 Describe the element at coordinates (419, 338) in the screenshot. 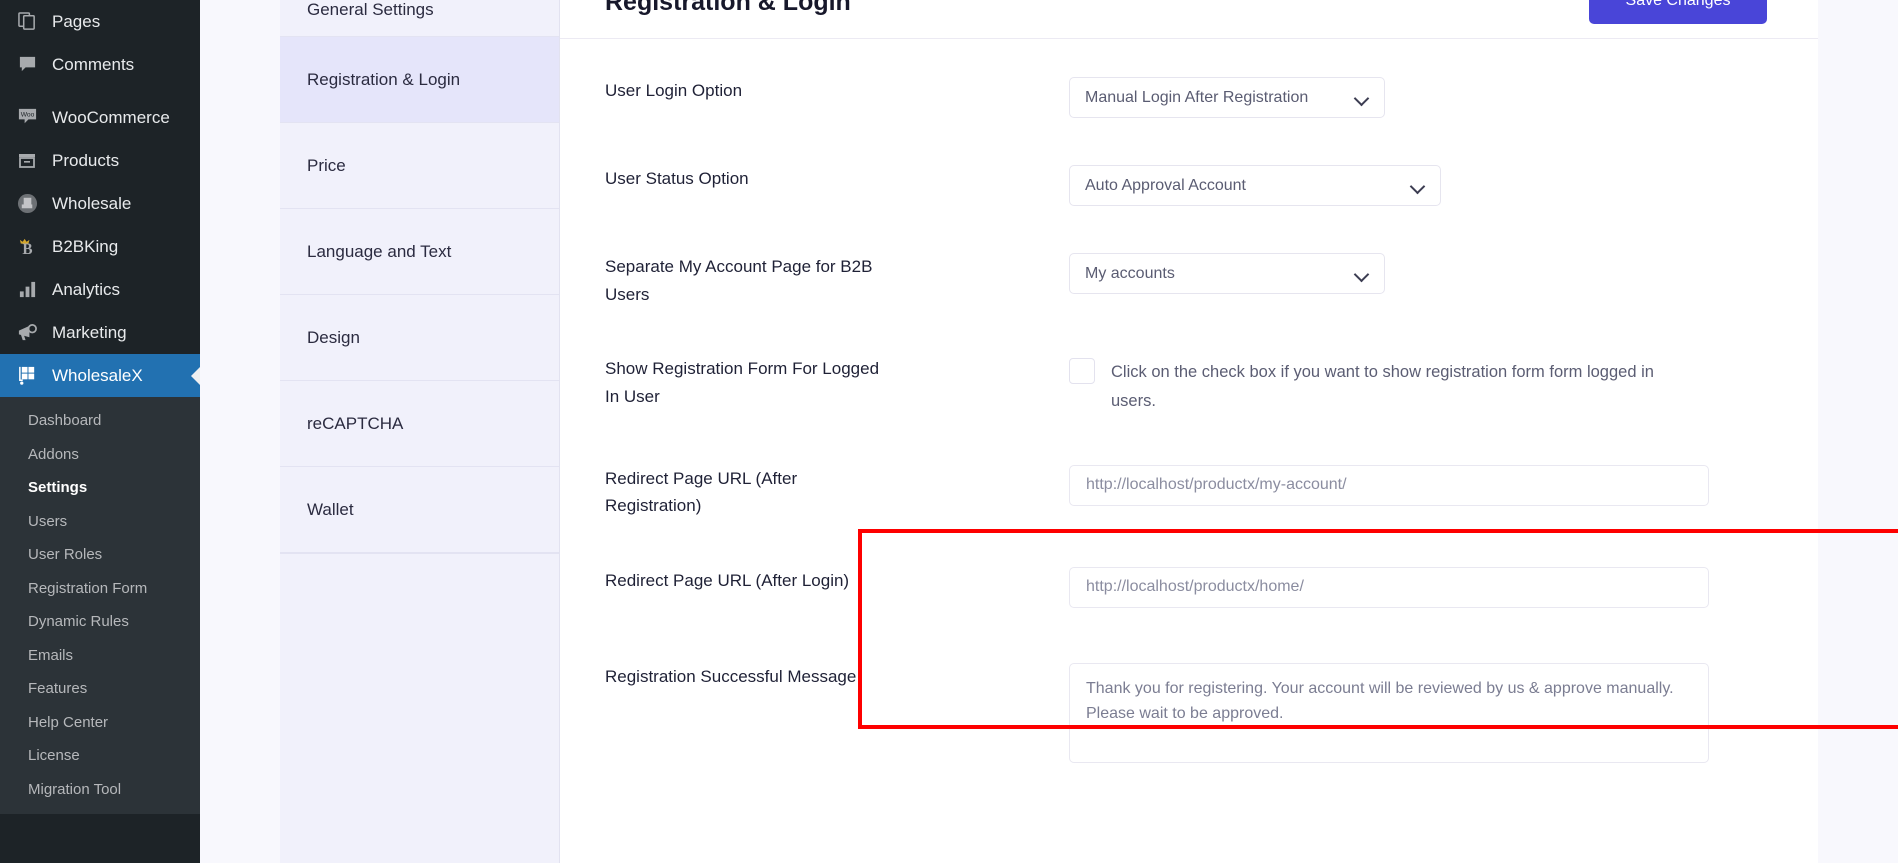

I see `settings-nav-design: Design` at that location.